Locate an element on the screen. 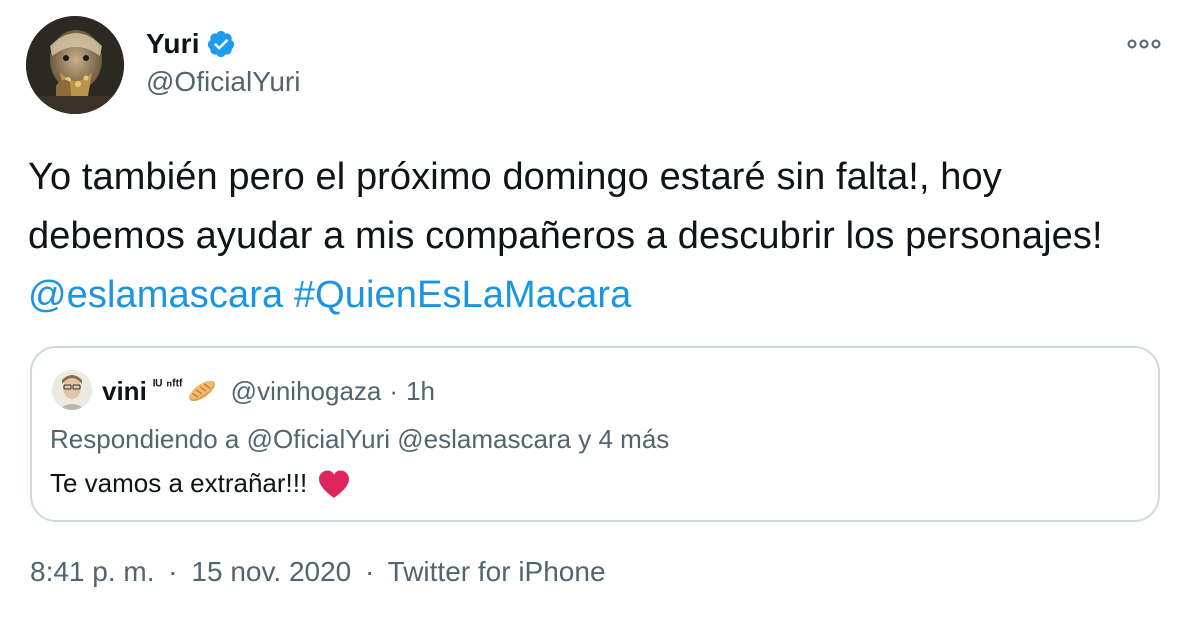 The height and width of the screenshot is (622, 1194). verified-badge-icon is located at coordinates (220, 44).